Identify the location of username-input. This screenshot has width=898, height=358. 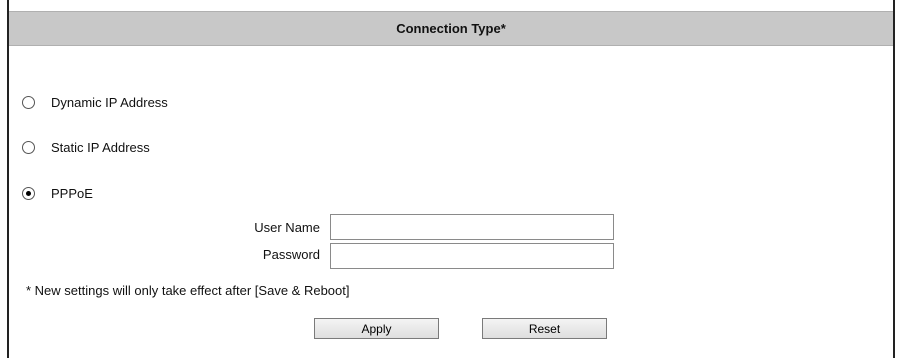
(472, 227).